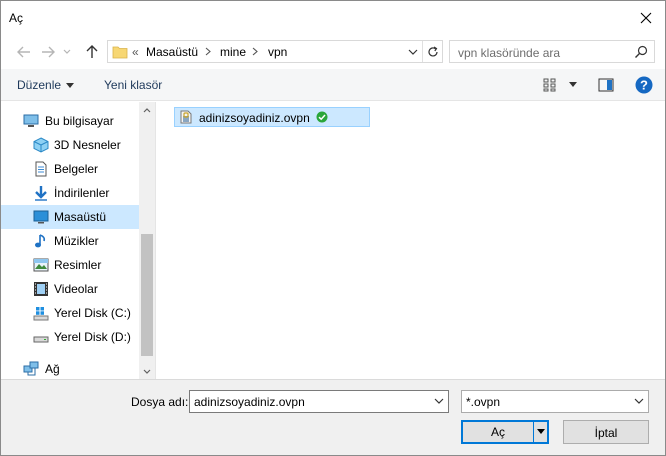 This screenshot has width=666, height=456. I want to click on tree-label: Resimler, so click(78, 265).